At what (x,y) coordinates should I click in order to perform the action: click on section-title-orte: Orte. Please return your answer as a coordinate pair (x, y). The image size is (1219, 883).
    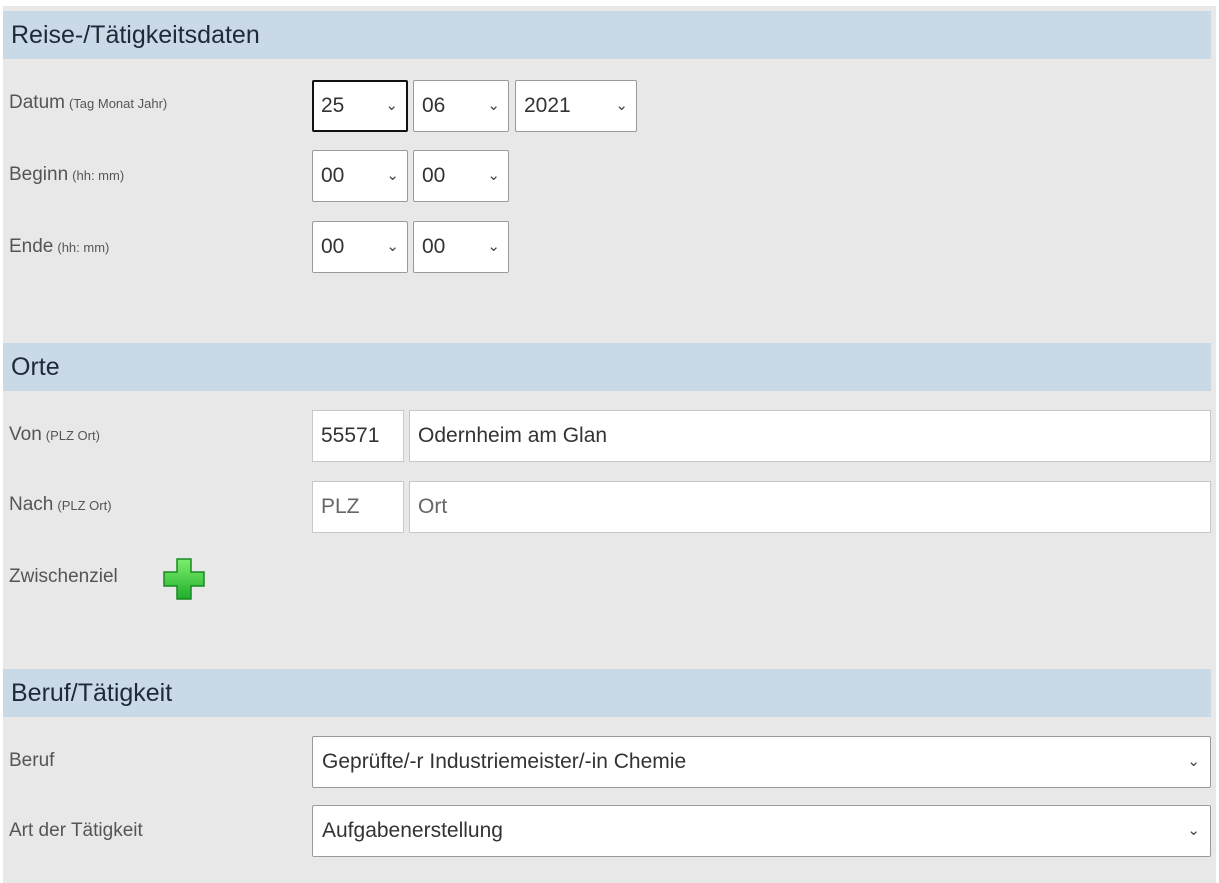
    Looking at the image, I should click on (35, 367).